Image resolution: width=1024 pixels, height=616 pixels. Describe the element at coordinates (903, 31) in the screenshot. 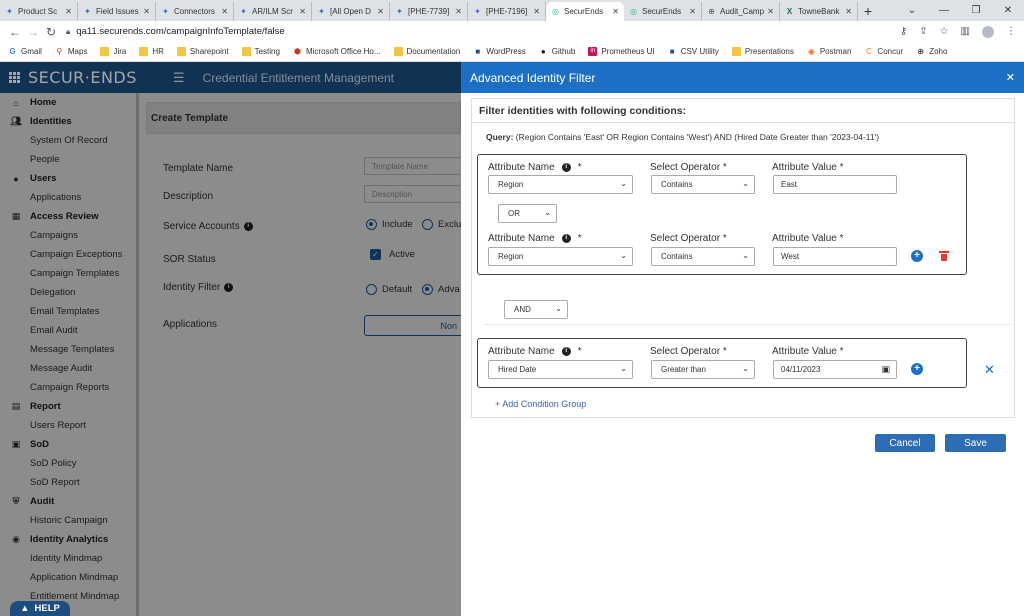

I see `key-icon: ⚷` at that location.